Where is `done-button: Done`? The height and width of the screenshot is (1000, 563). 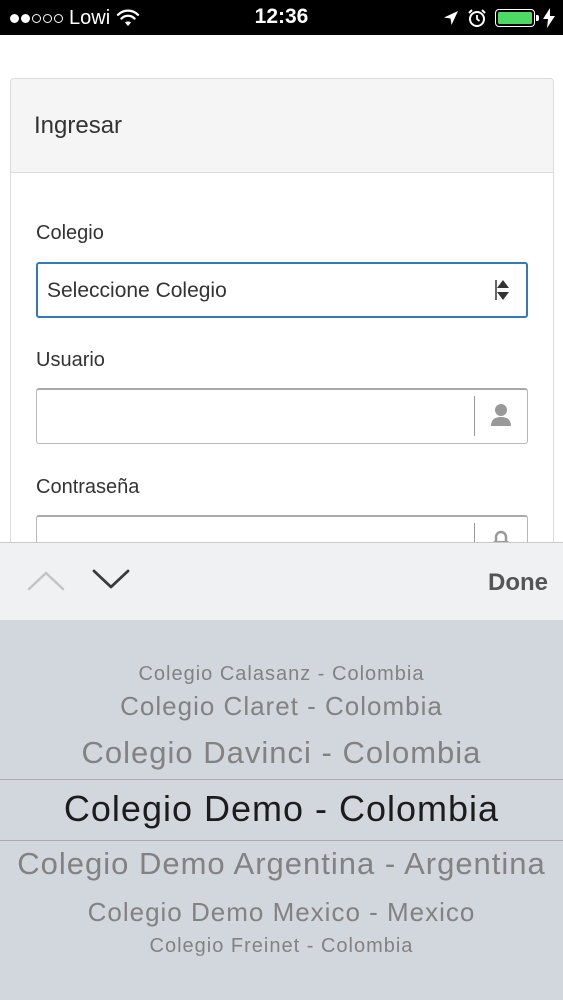 done-button: Done is located at coordinates (518, 583).